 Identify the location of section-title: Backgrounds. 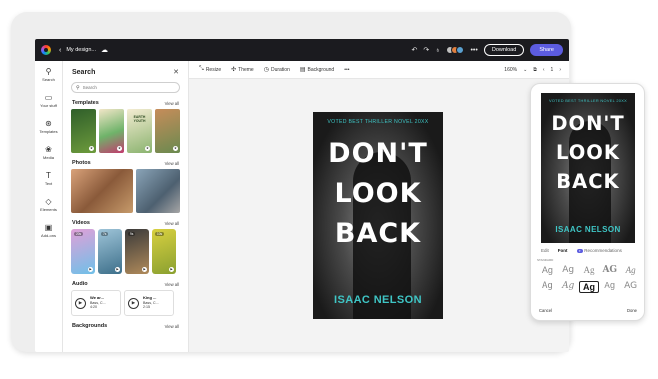
(90, 326).